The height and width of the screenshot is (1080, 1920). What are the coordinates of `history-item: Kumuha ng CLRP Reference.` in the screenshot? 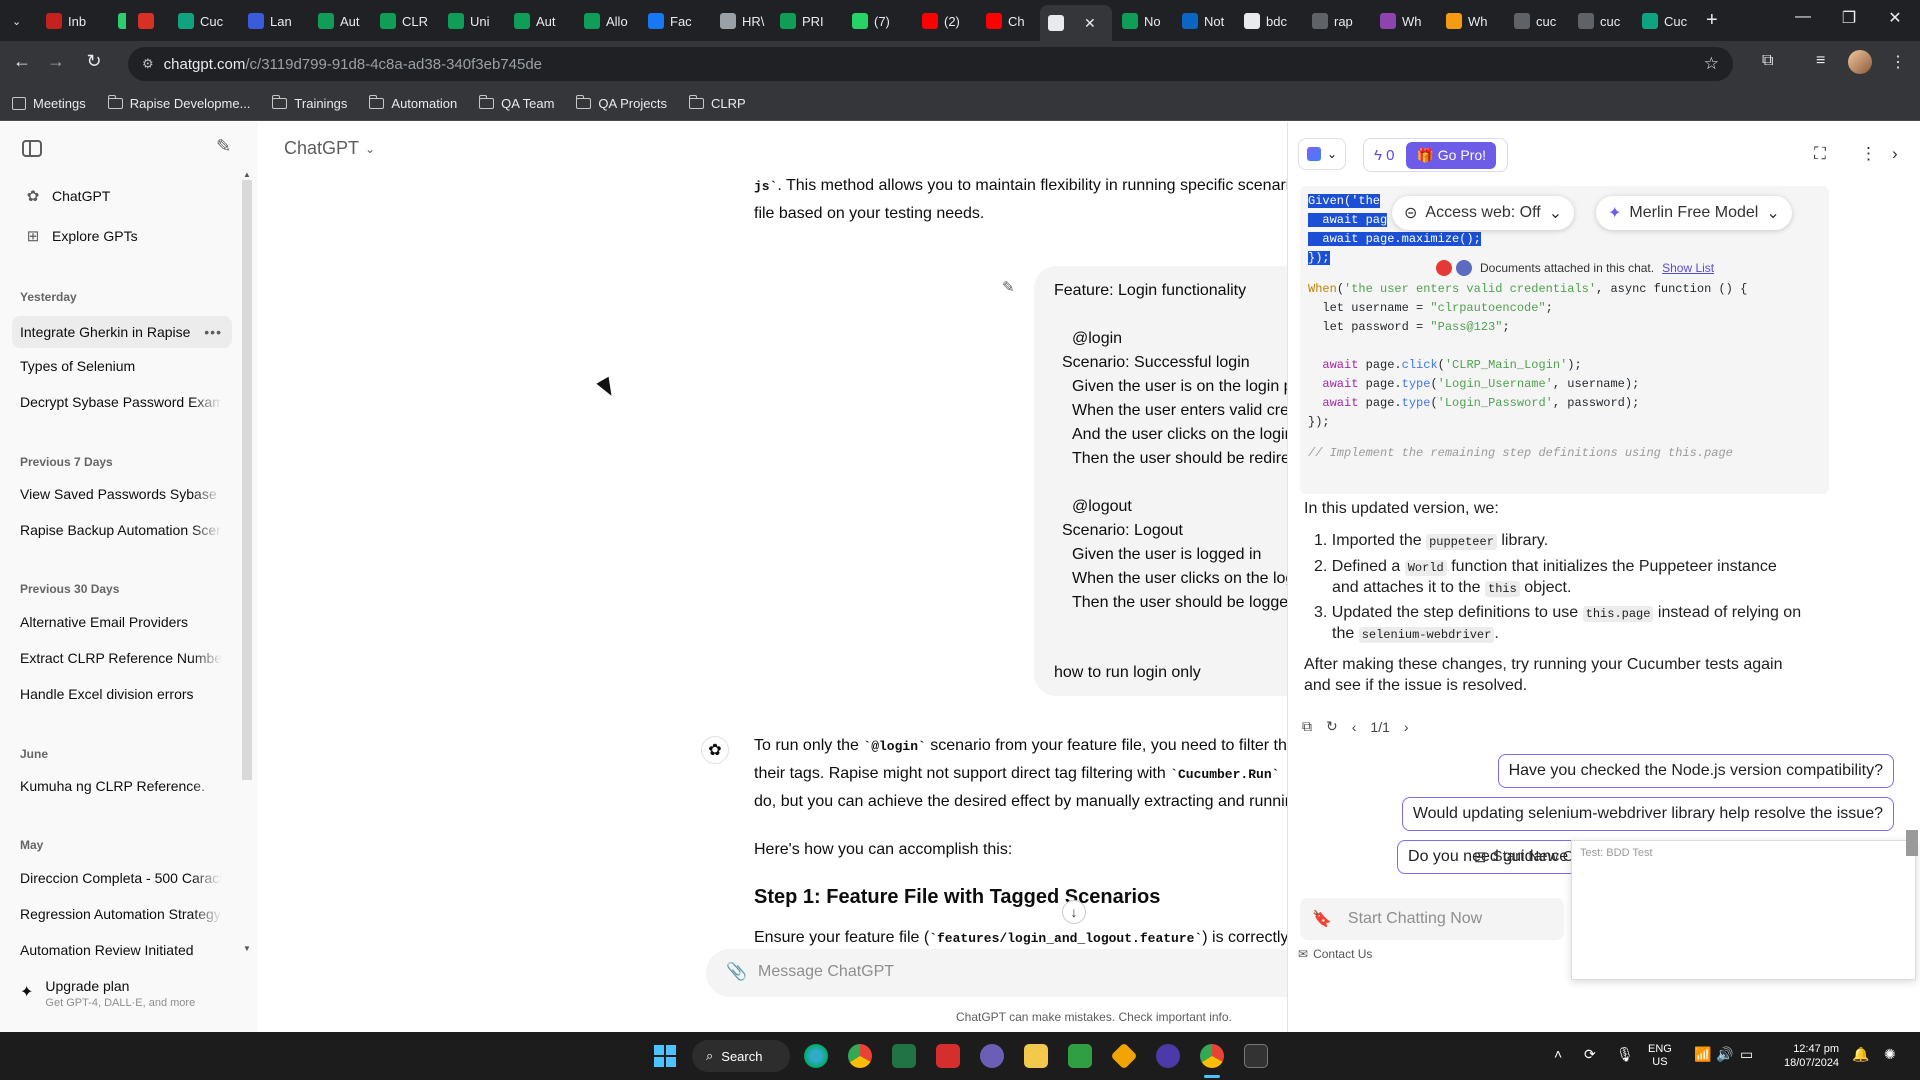 It's located at (121, 786).